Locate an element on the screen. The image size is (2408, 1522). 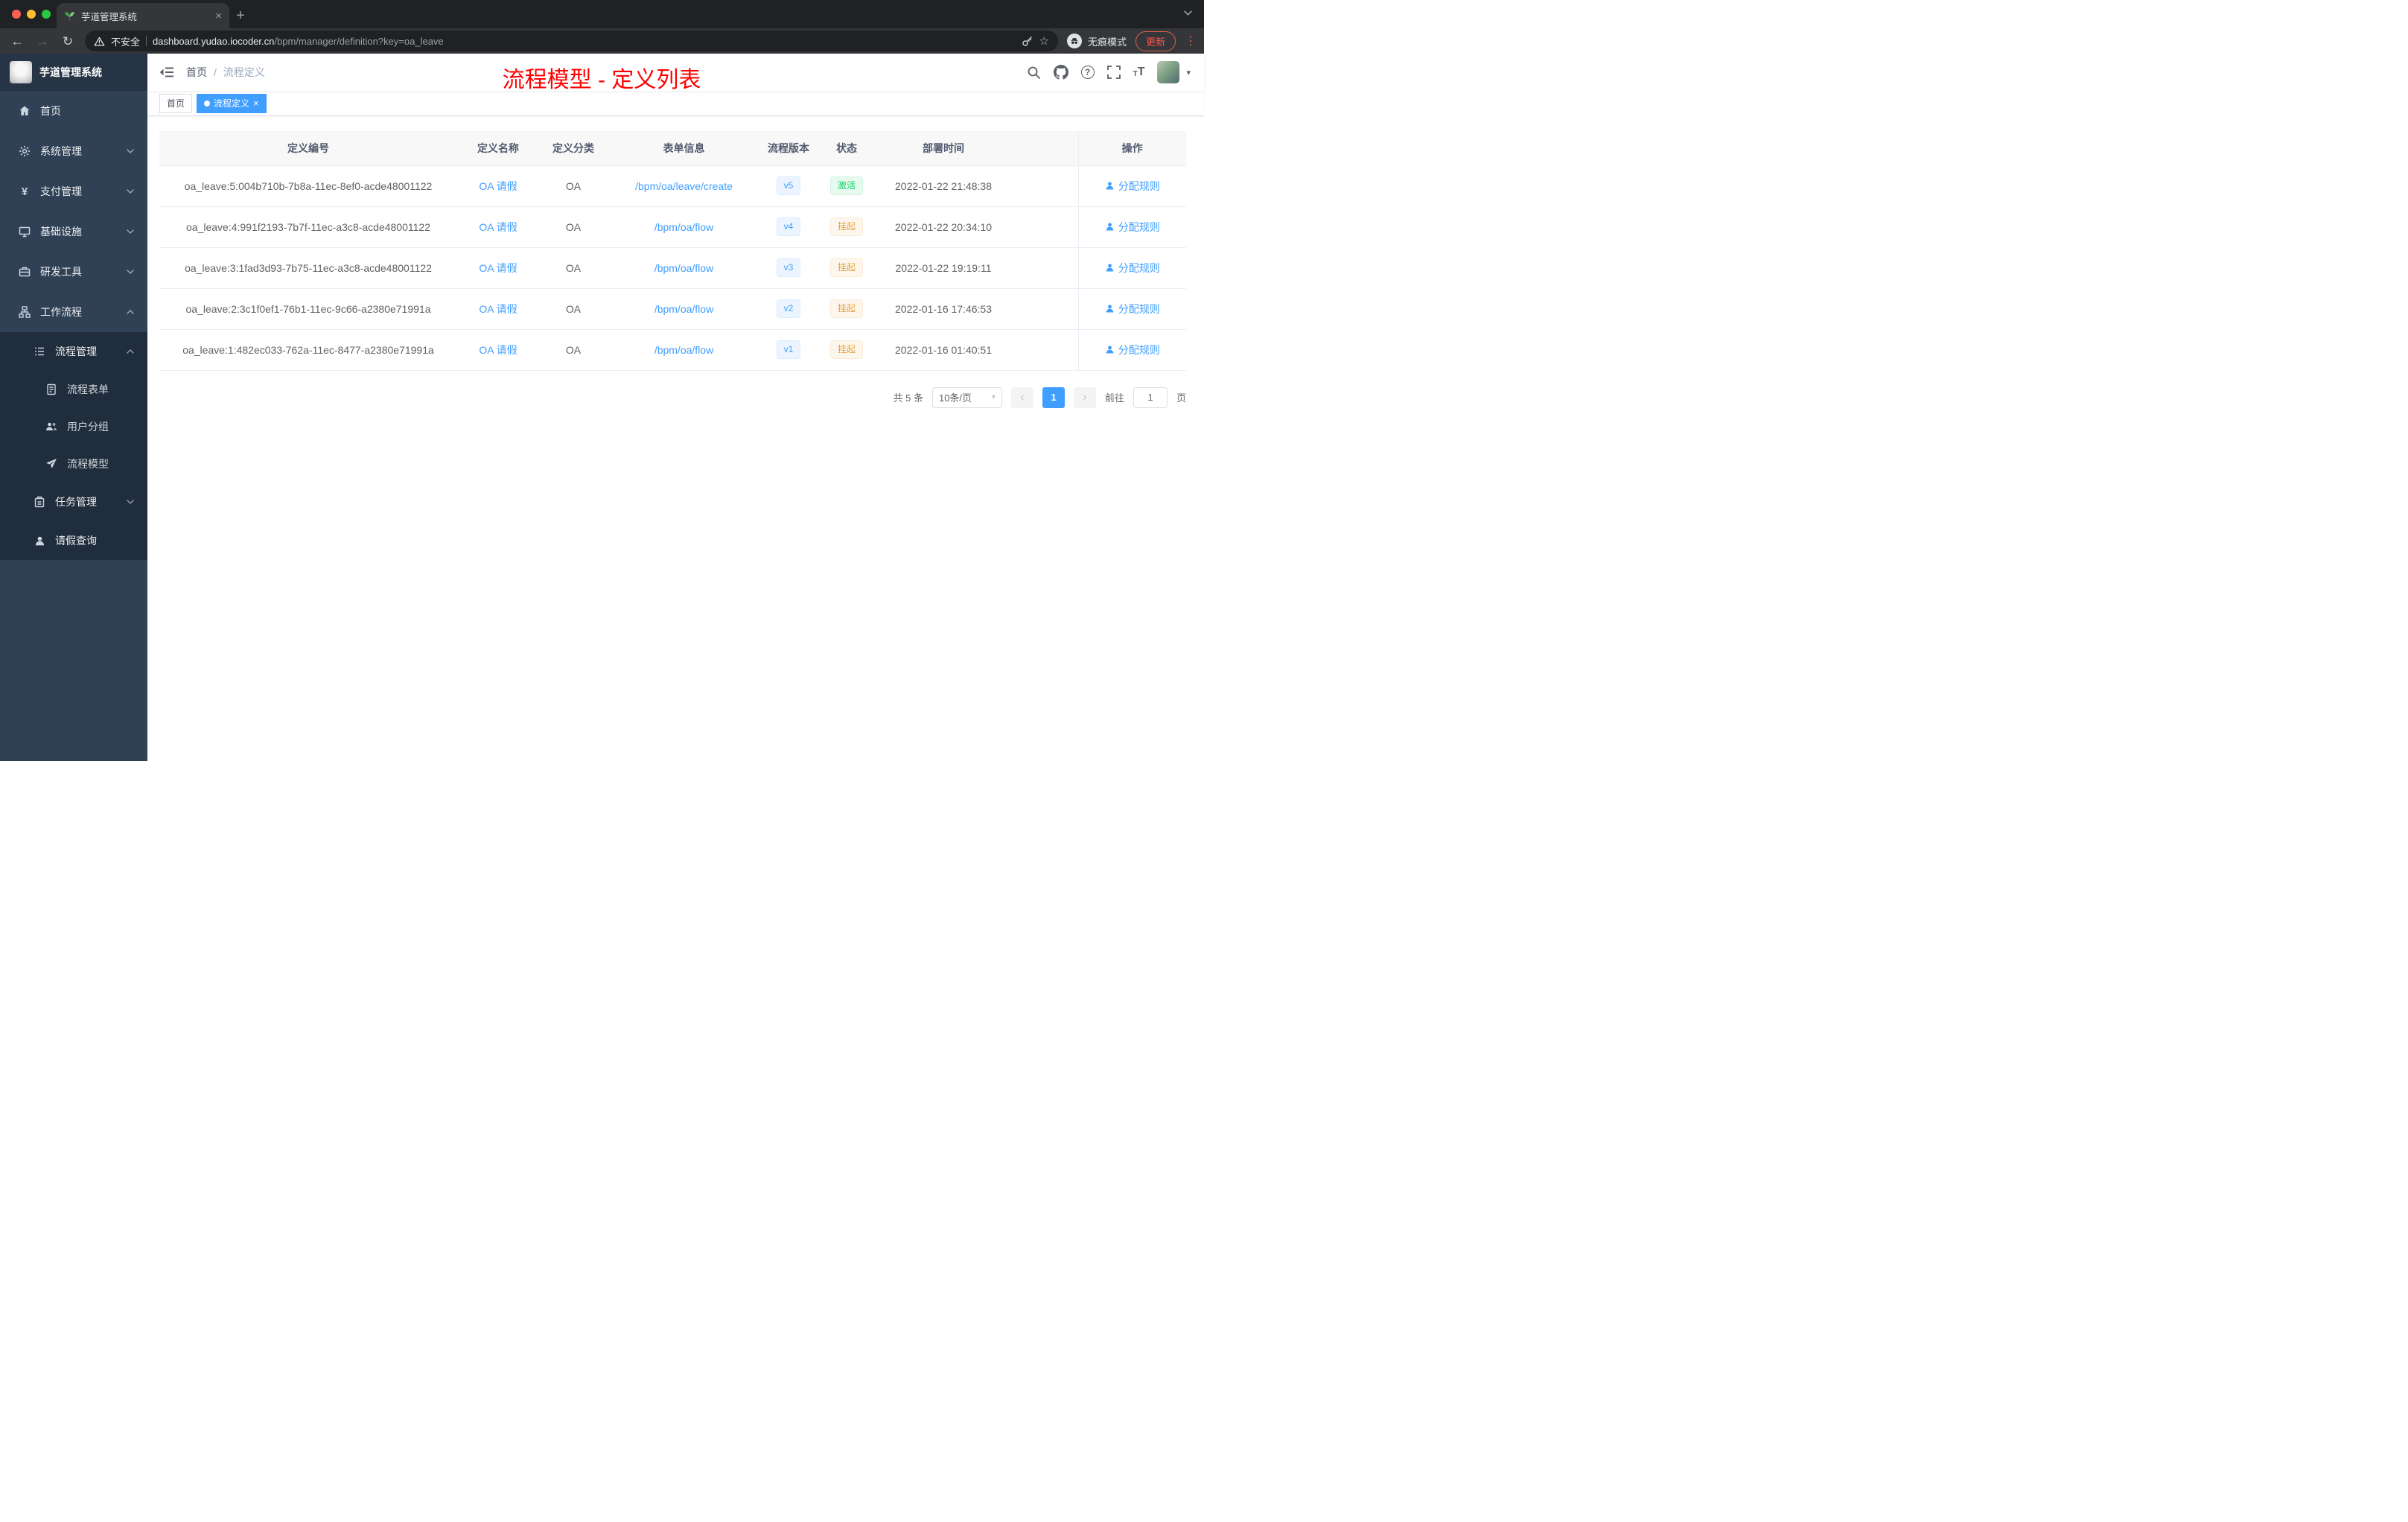
incognito-label: 无痕模式 is located at coordinates (1107, 42).